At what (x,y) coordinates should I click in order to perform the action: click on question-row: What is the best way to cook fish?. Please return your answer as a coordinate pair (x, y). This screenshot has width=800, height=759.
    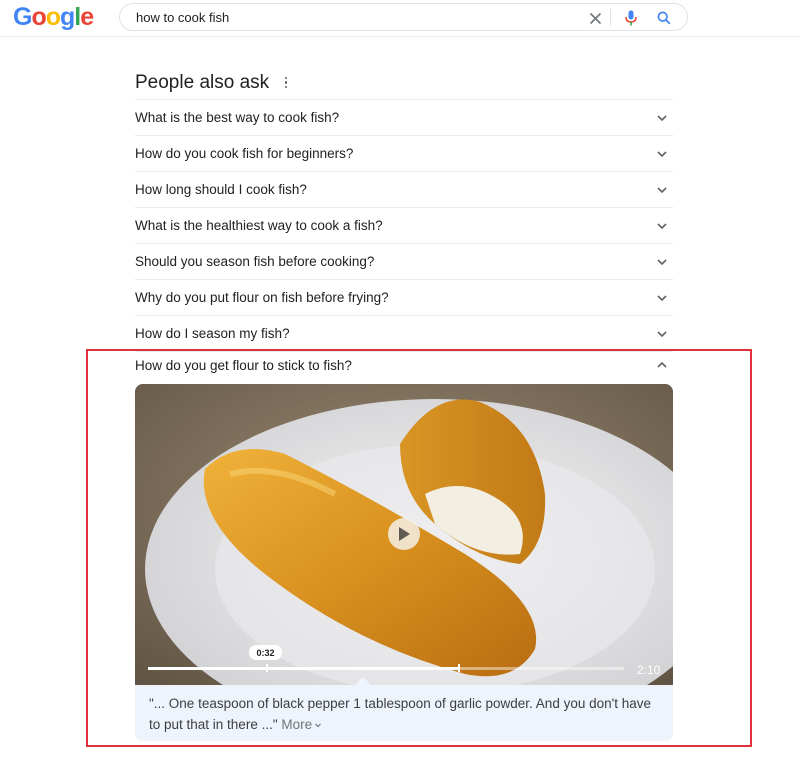
    Looking at the image, I should click on (404, 118).